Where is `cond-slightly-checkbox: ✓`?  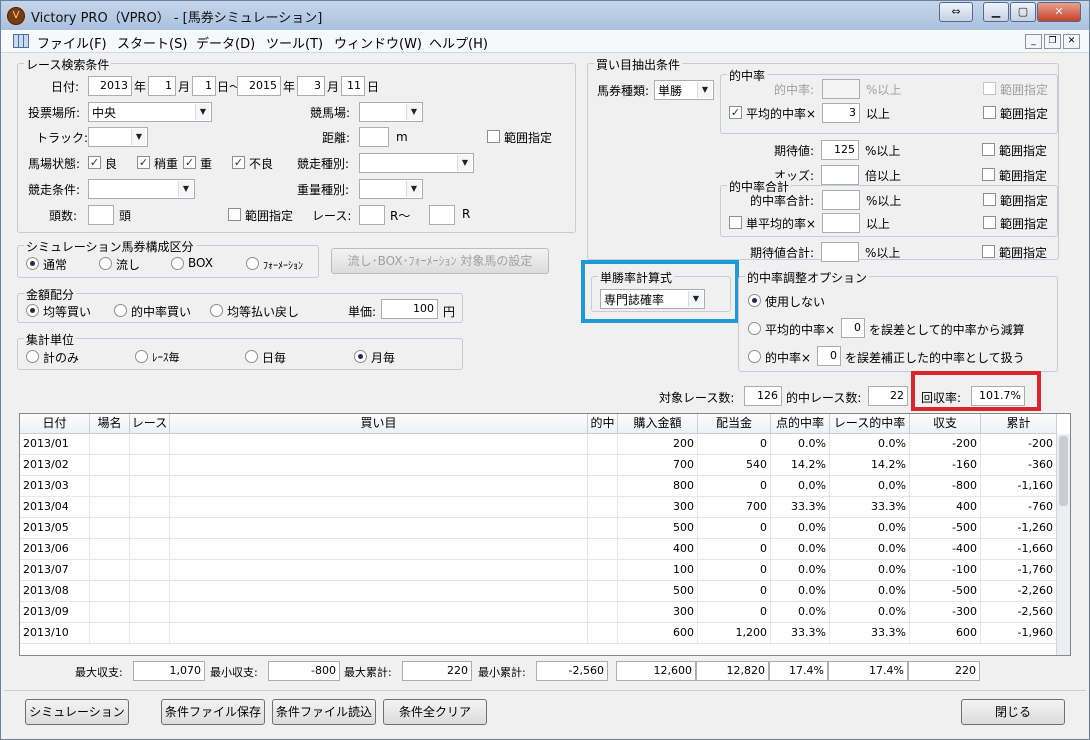
cond-slightly-checkbox: ✓ is located at coordinates (143, 162).